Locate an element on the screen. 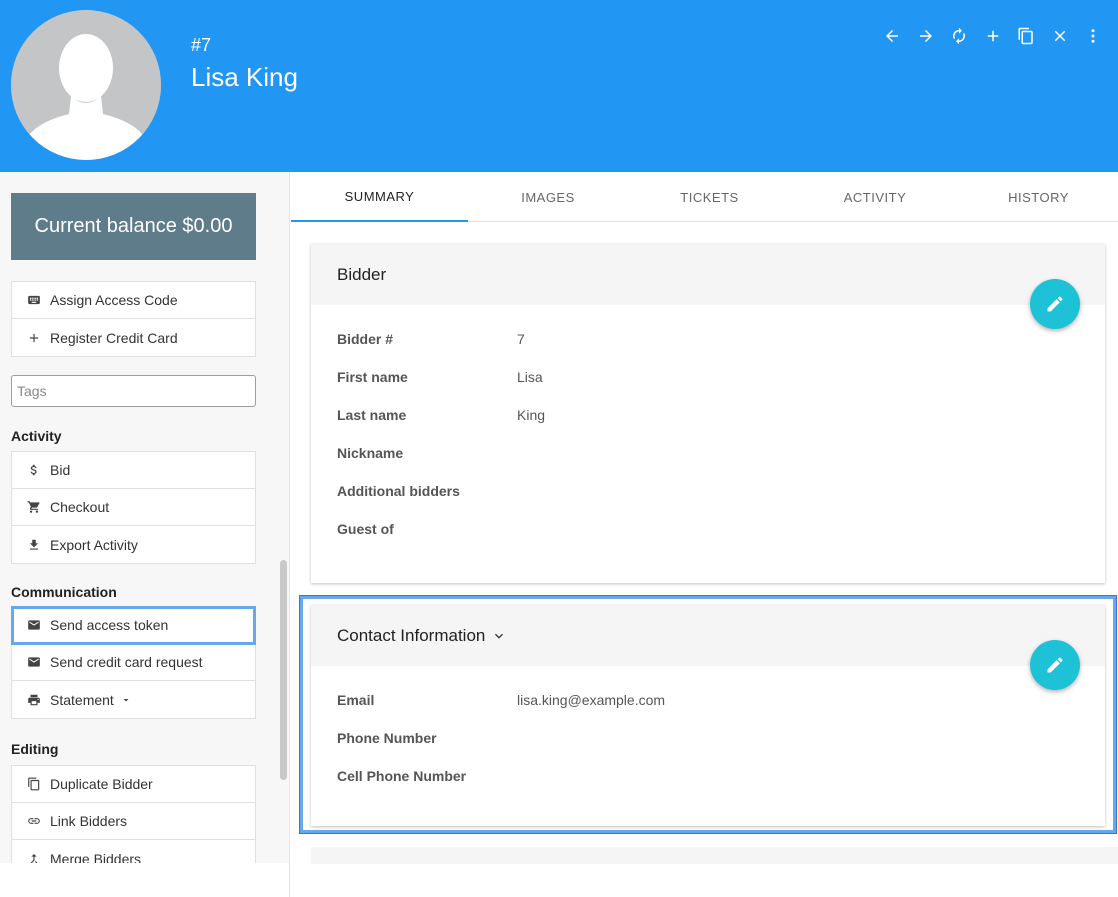  close-icon is located at coordinates (1060, 36).